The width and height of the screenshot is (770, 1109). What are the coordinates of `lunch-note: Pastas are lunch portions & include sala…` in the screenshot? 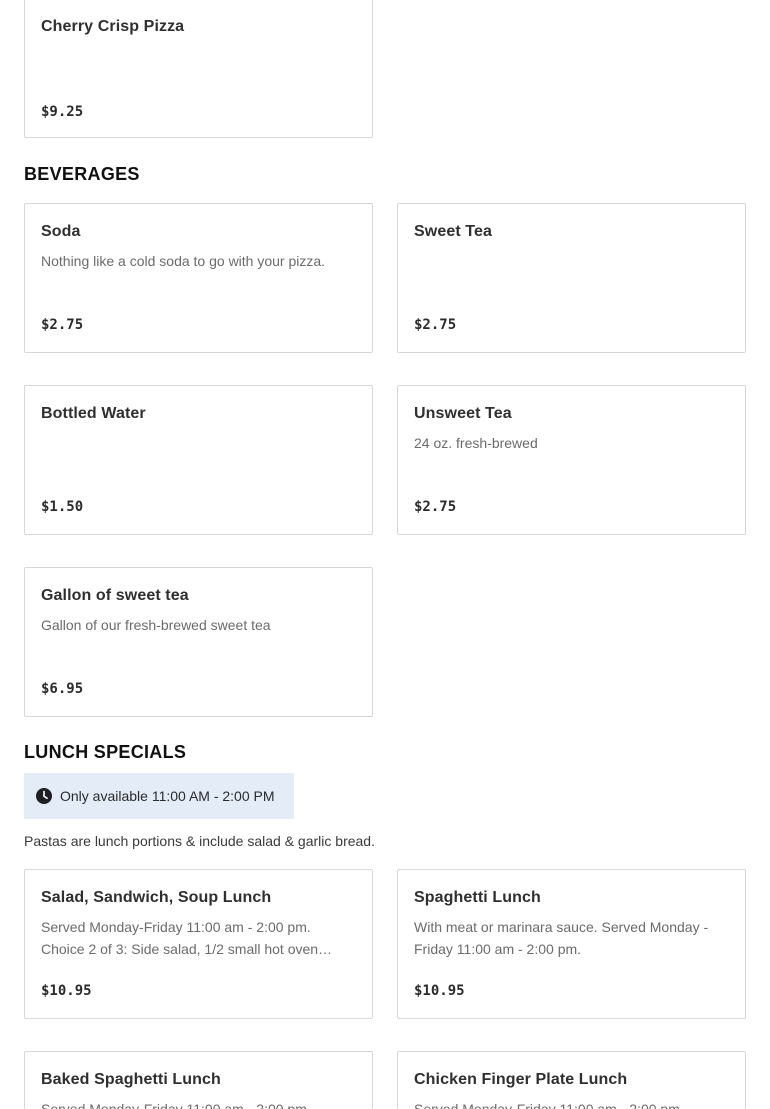 It's located at (199, 841).